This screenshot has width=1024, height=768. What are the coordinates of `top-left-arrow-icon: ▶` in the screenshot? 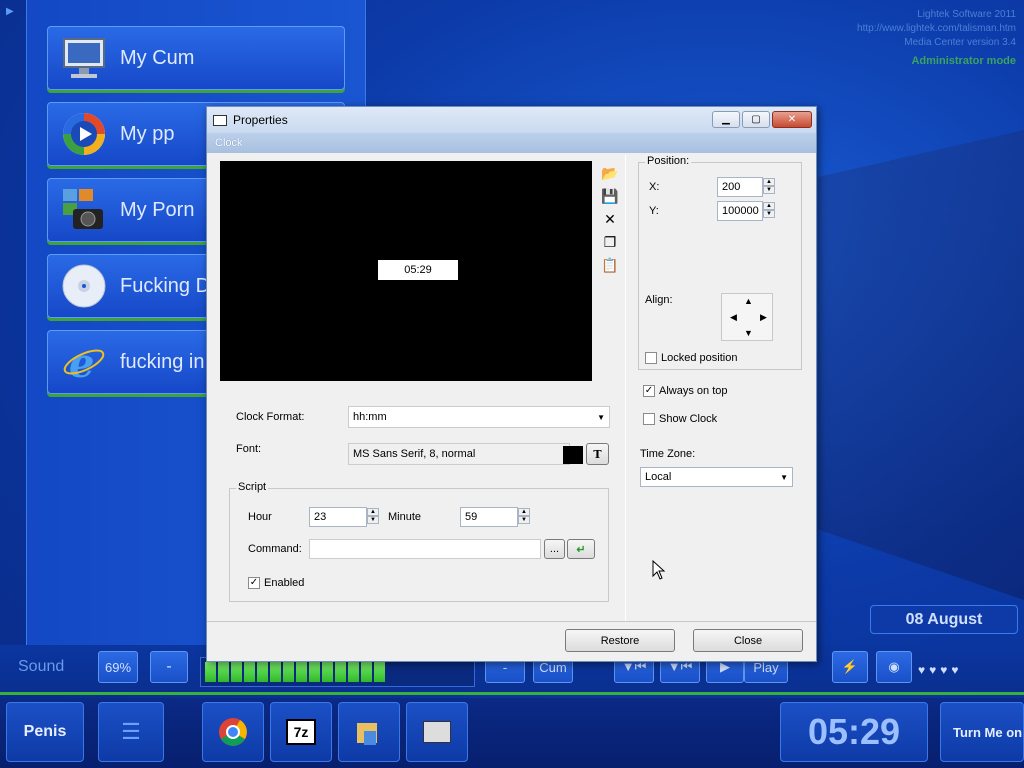 It's located at (10, 11).